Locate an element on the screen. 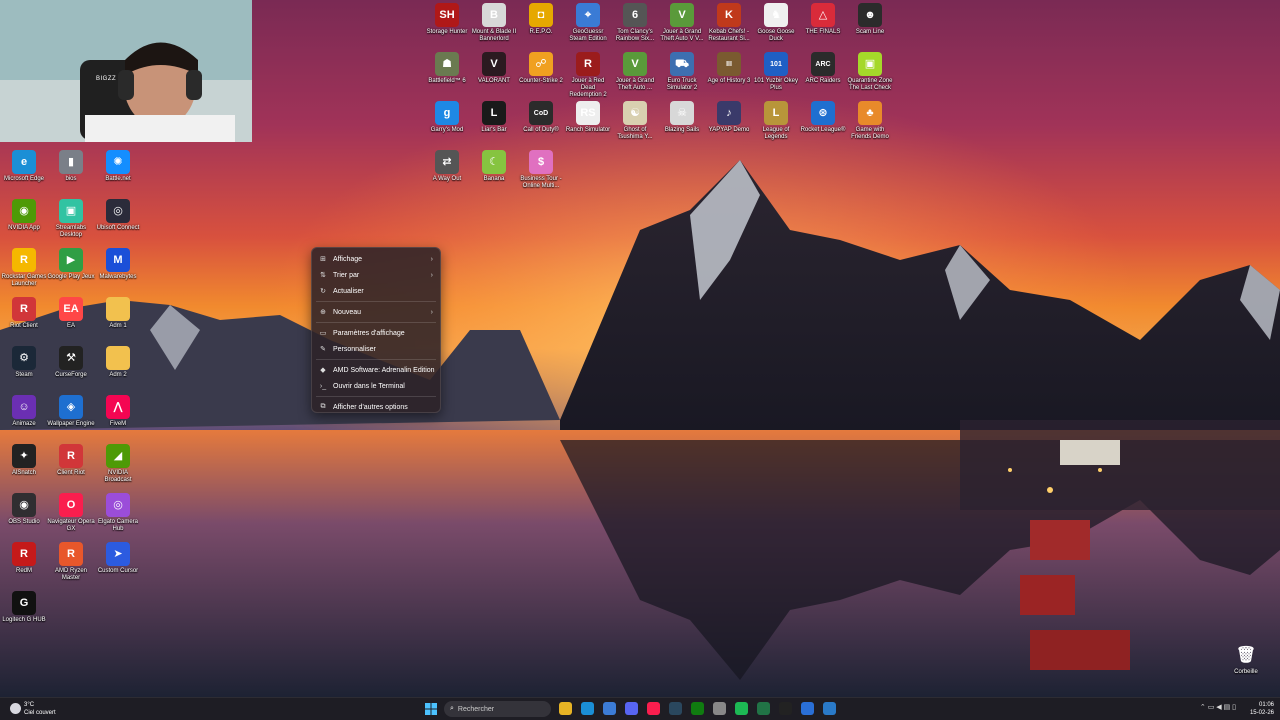  edge-taskbar-icon is located at coordinates (587, 708).